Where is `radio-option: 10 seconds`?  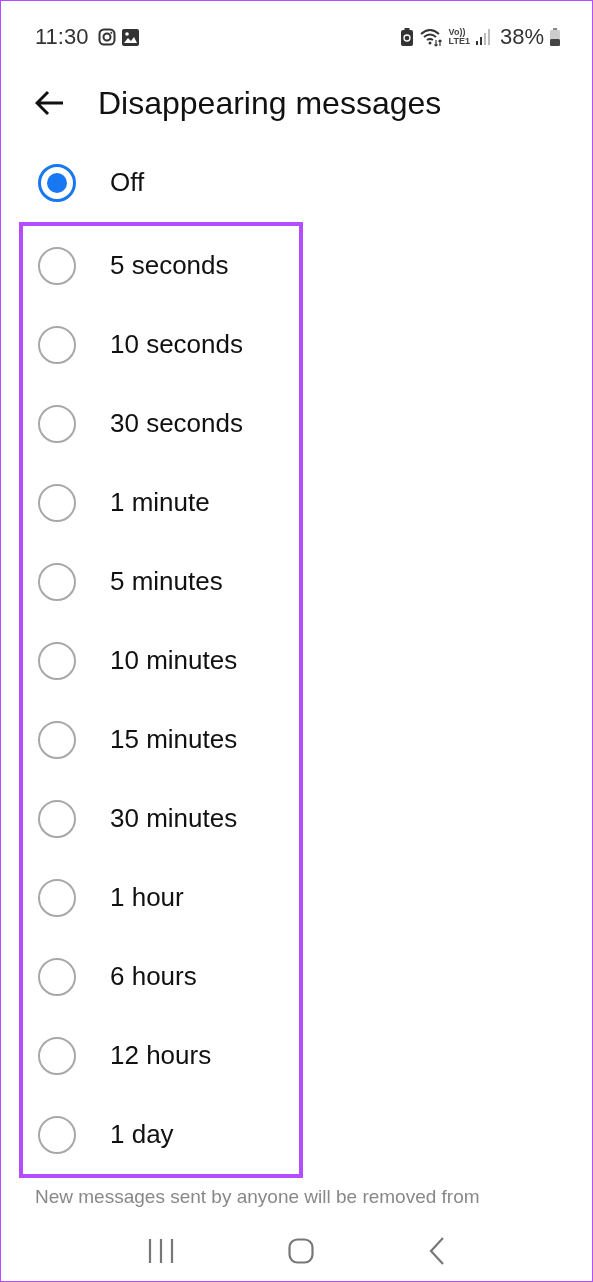 radio-option: 10 seconds is located at coordinates (161, 344).